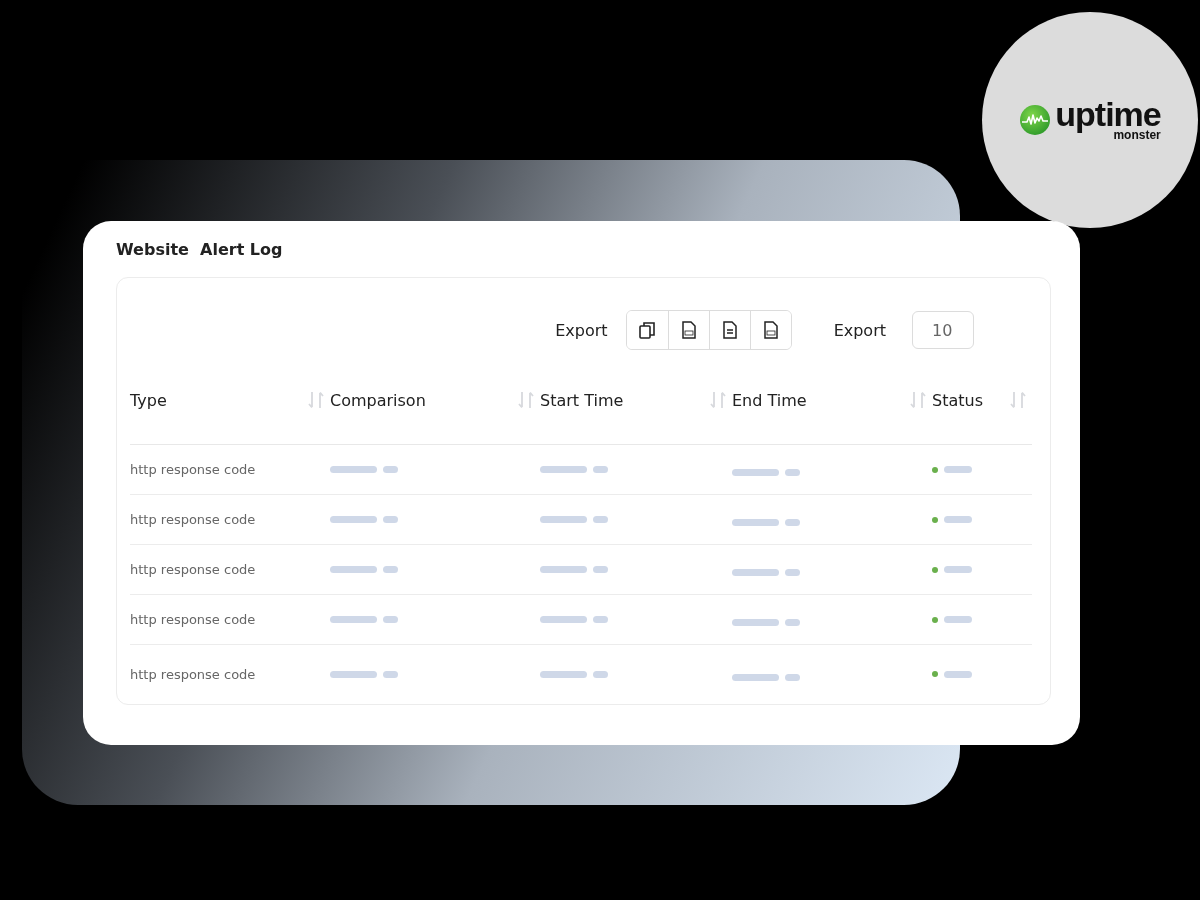  What do you see at coordinates (647, 330) in the screenshot?
I see `copy-icon` at bounding box center [647, 330].